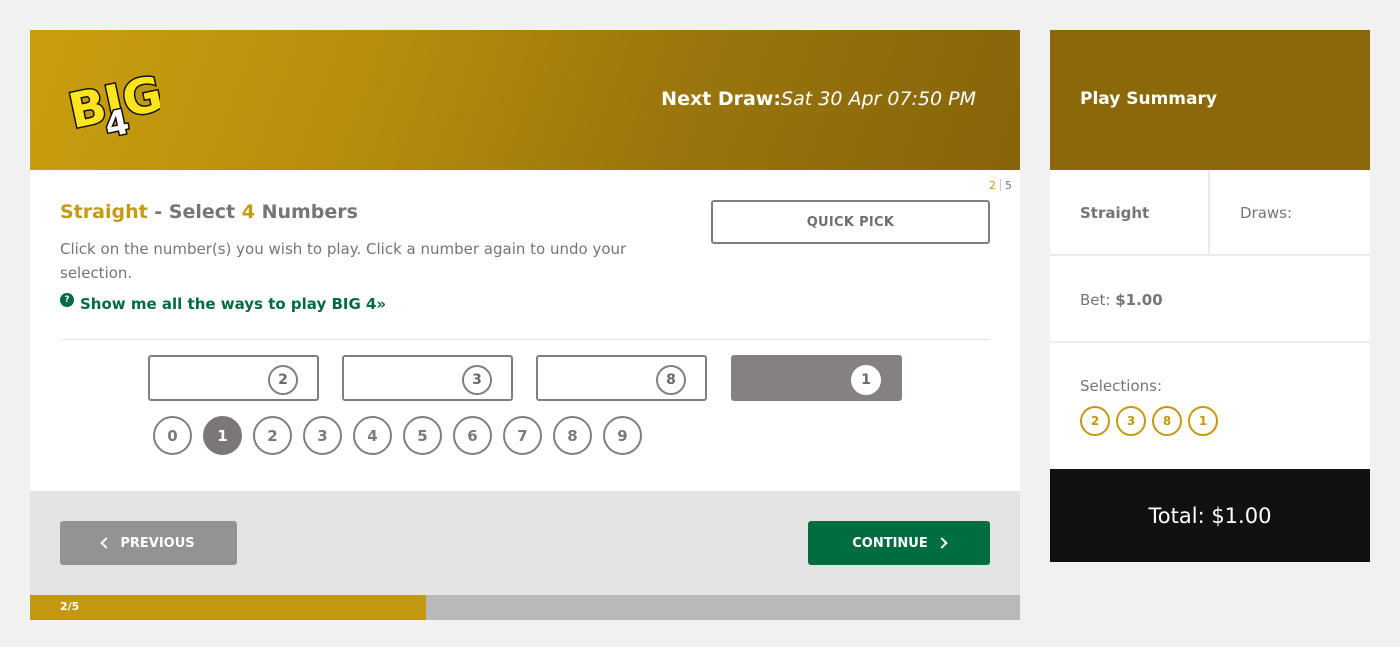 This screenshot has height=647, width=1400. What do you see at coordinates (322, 435) in the screenshot?
I see `digit-button-3: 3` at bounding box center [322, 435].